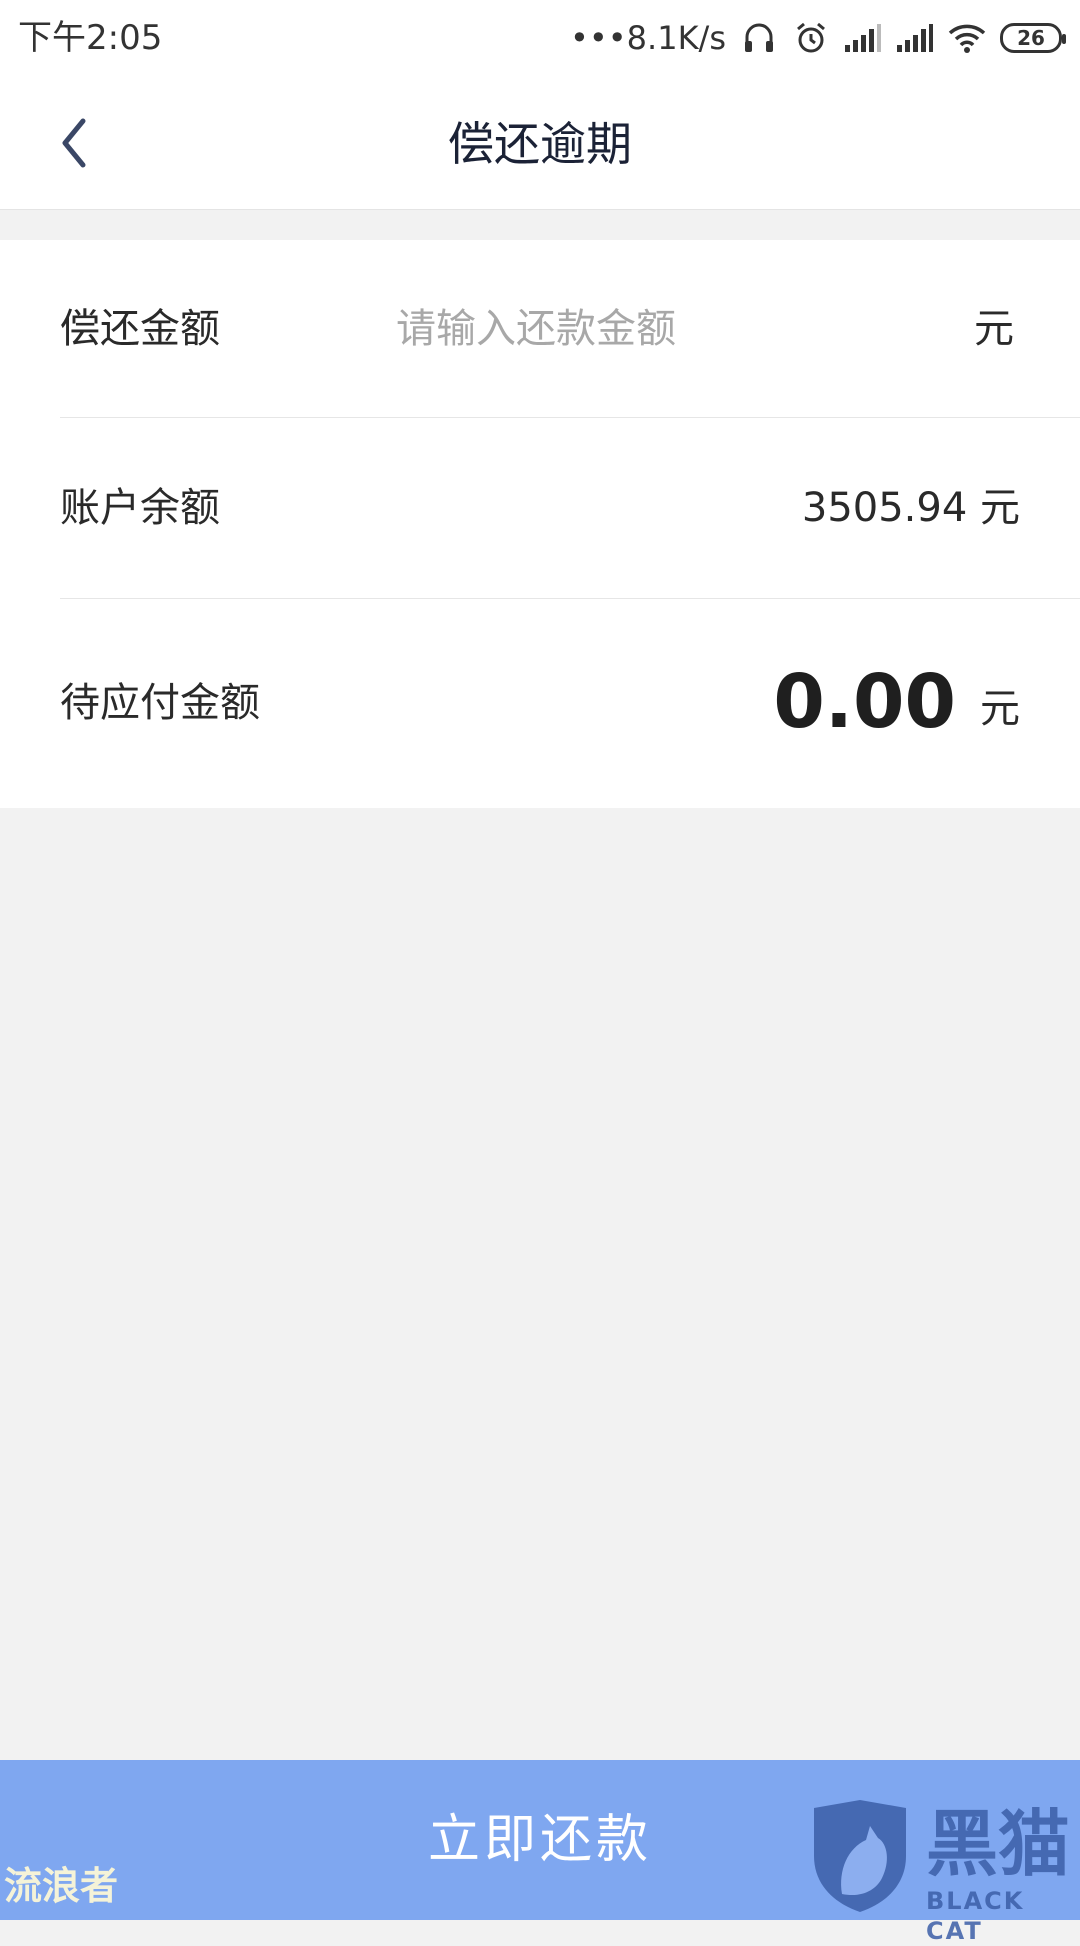  Describe the element at coordinates (811, 38) in the screenshot. I see `alarm-icon` at that location.